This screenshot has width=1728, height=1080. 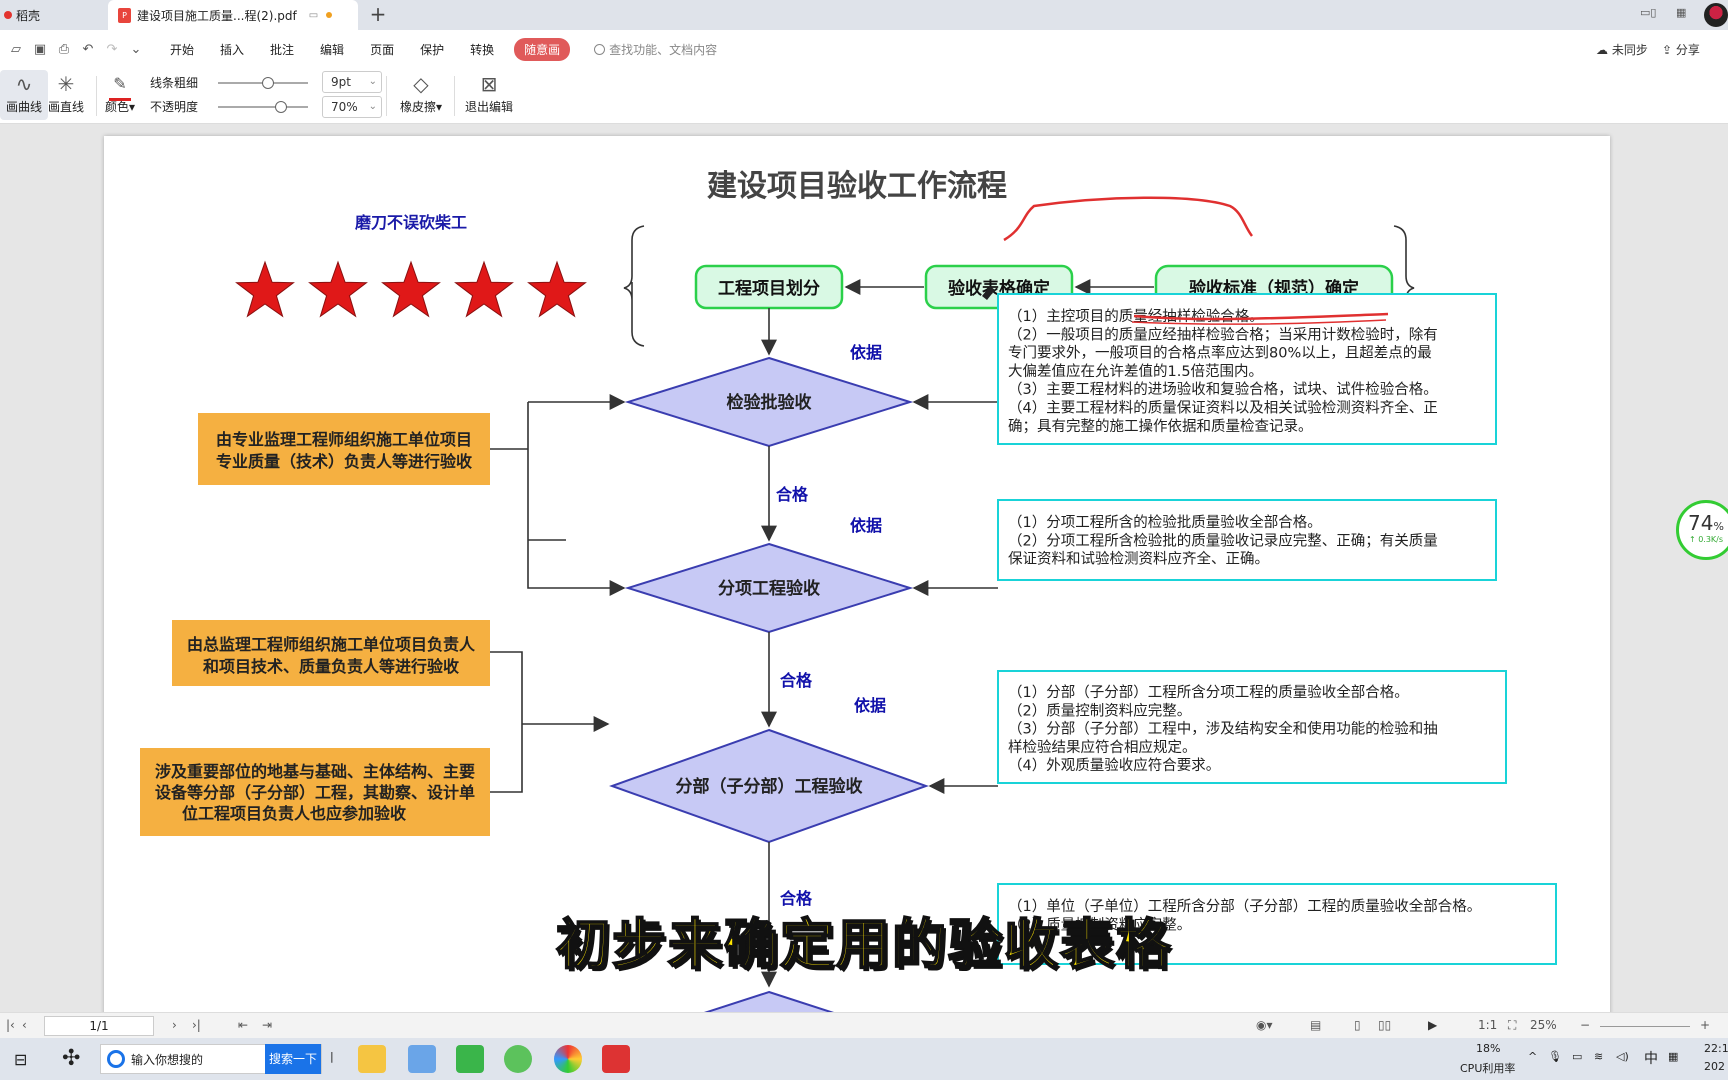 I want to click on tab-home: 稻壳, so click(x=50, y=15).